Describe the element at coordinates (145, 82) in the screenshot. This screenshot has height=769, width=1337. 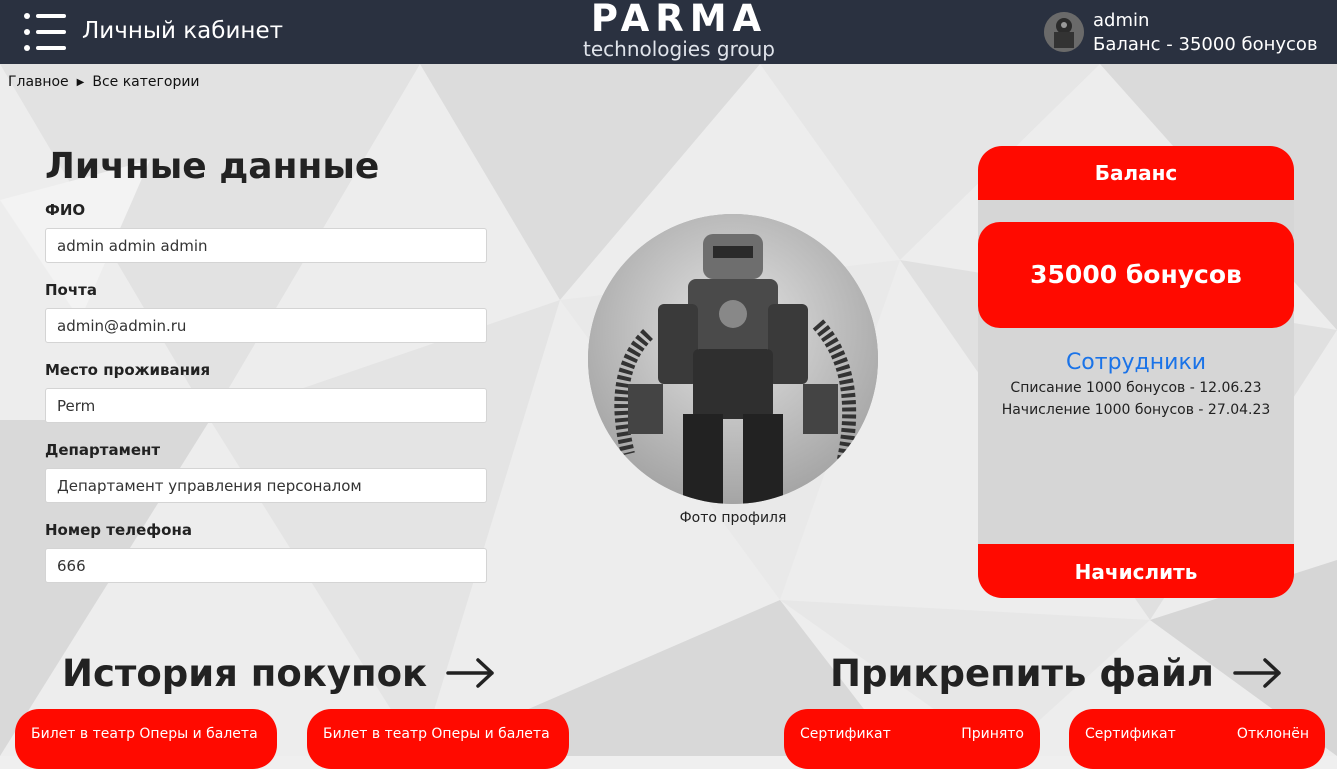
I see `breadcrumb-current: Все категории` at that location.